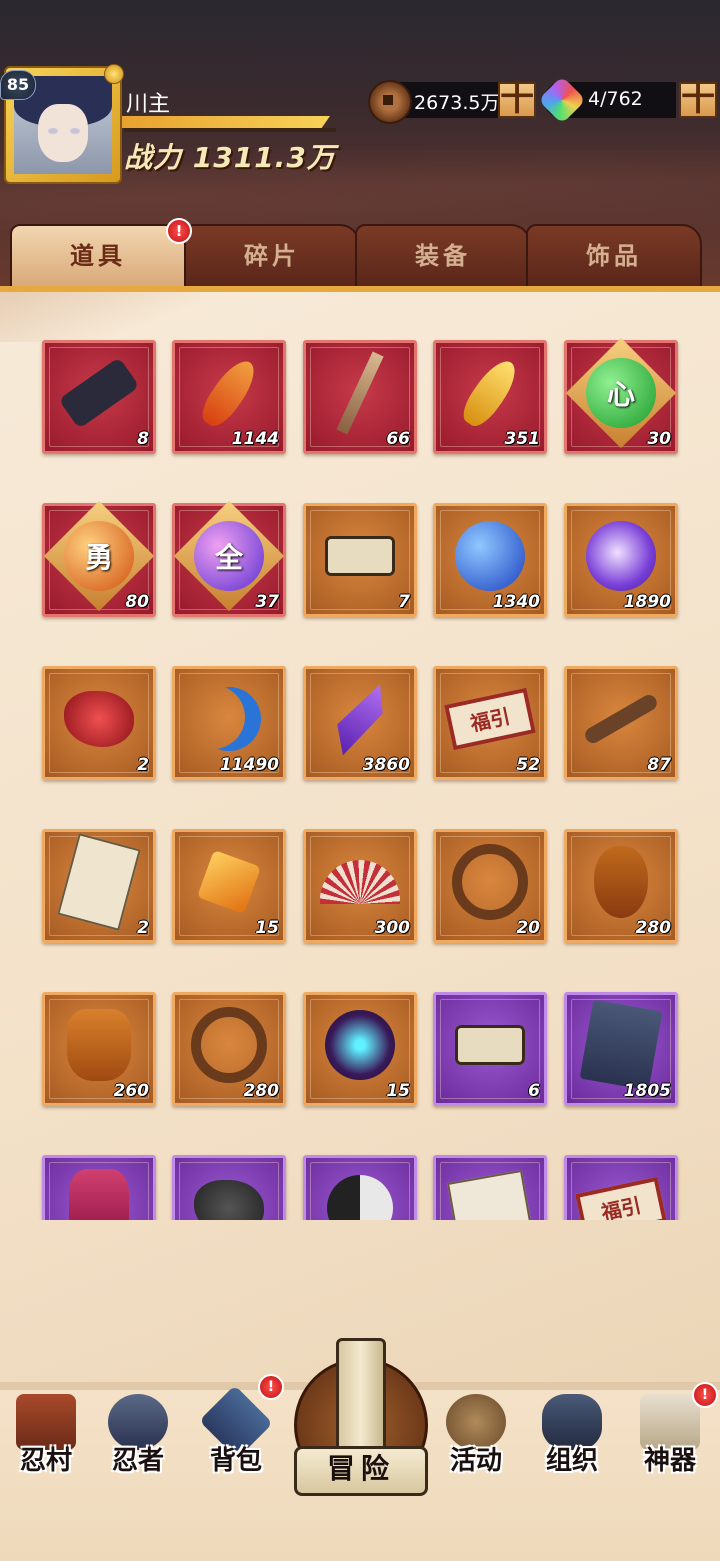 This screenshot has height=1561, width=720. Describe the element at coordinates (392, 928) in the screenshot. I see `item-count: 300` at that location.